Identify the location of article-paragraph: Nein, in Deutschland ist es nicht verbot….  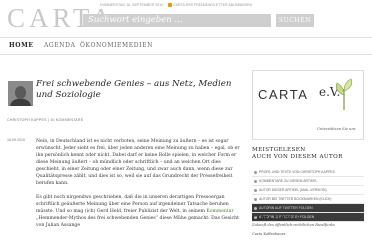
(138, 162).